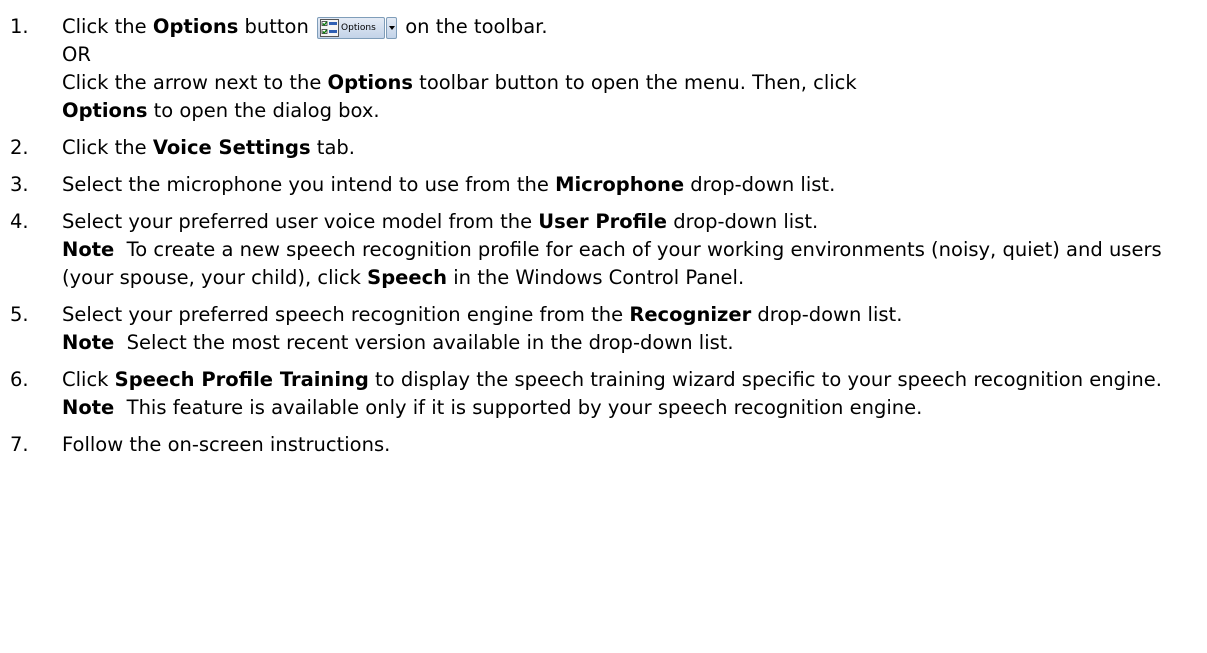 Image resolution: width=1207 pixels, height=653 pixels. I want to click on options-button-main: Options, so click(351, 28).